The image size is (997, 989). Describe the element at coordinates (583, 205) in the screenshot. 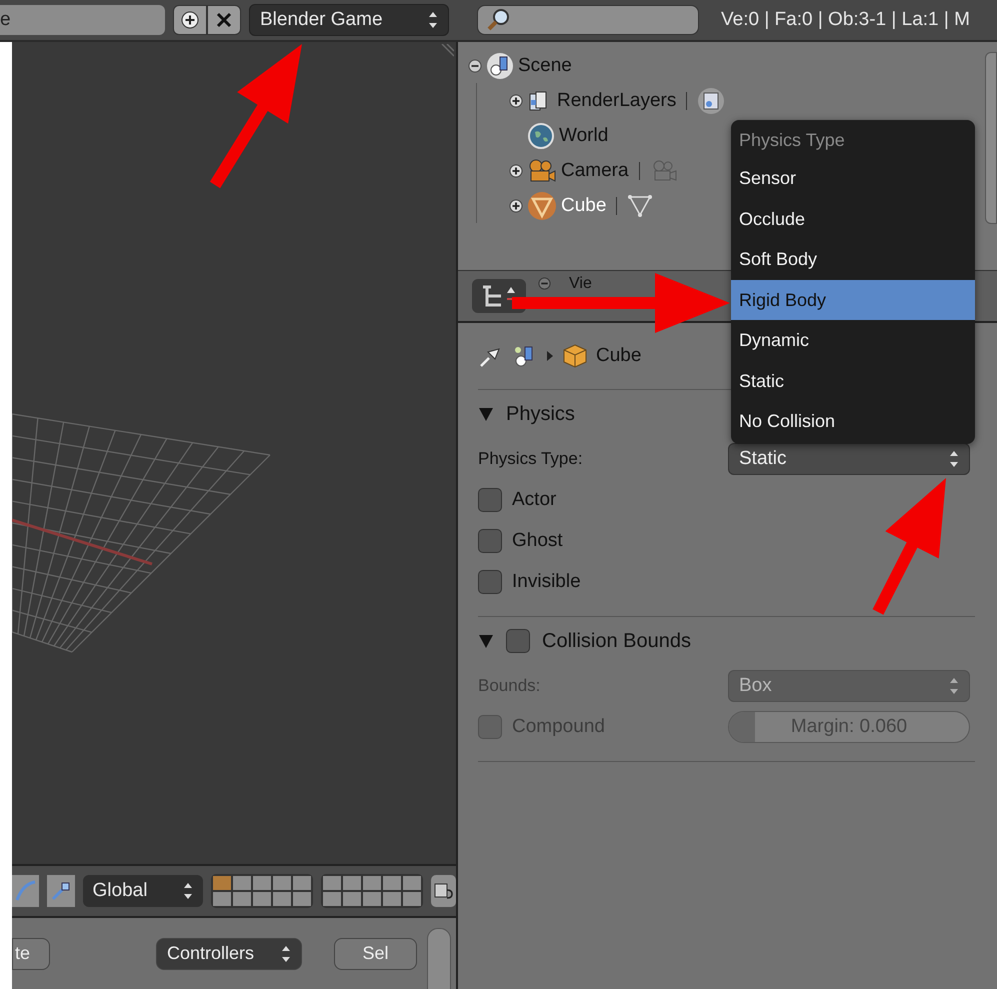

I see `tree-item: Cube` at that location.